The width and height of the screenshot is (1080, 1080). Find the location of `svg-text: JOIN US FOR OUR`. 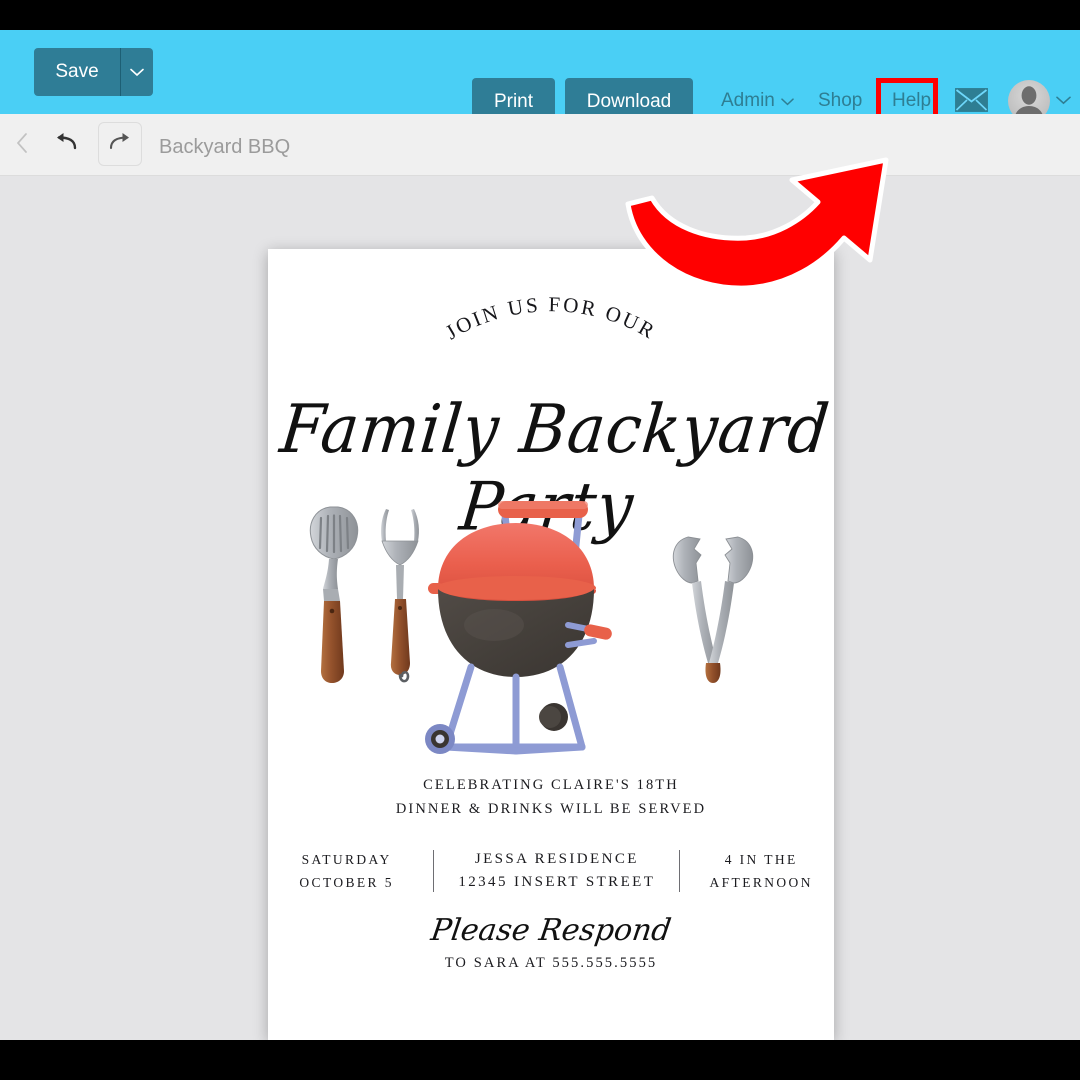

svg-text: JOIN US FOR OUR is located at coordinates (550, 318).